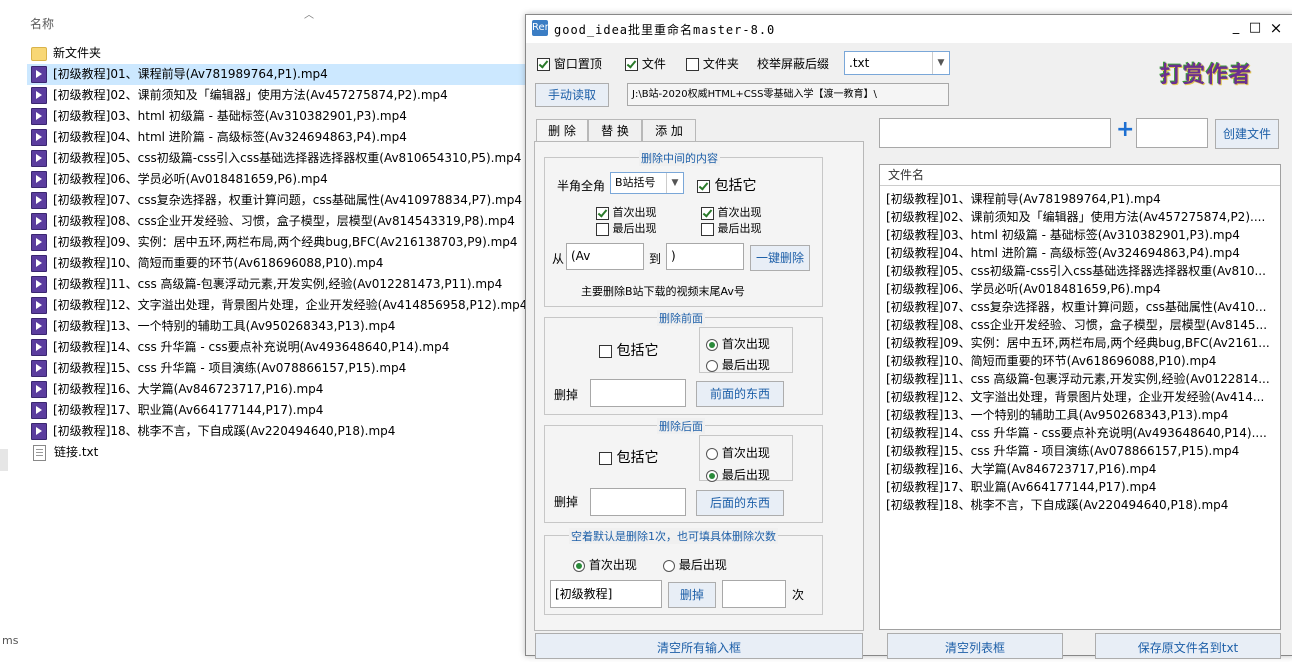 The width and height of the screenshot is (1292, 662). What do you see at coordinates (780, 258) in the screenshot?
I see `one-click-delete-button: 一键删除` at bounding box center [780, 258].